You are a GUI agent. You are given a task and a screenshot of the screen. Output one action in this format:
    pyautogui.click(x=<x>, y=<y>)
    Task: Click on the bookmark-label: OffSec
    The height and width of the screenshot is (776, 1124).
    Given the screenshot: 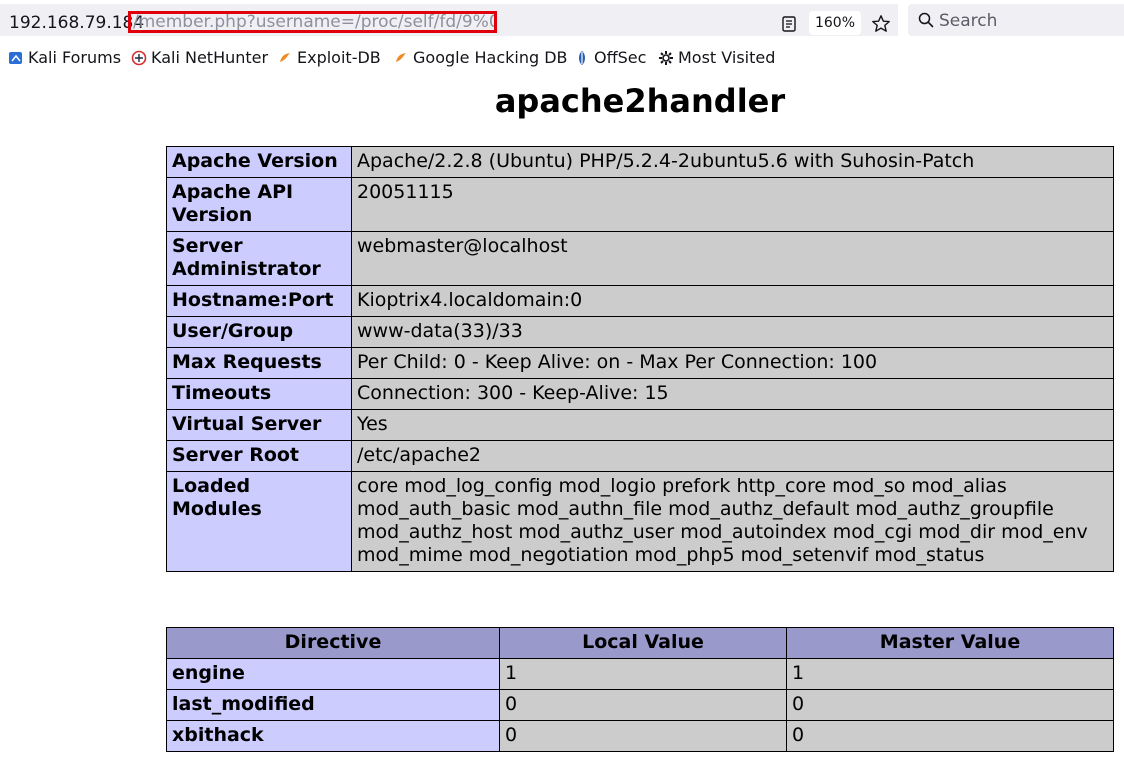 What is the action you would take?
    pyautogui.click(x=620, y=57)
    